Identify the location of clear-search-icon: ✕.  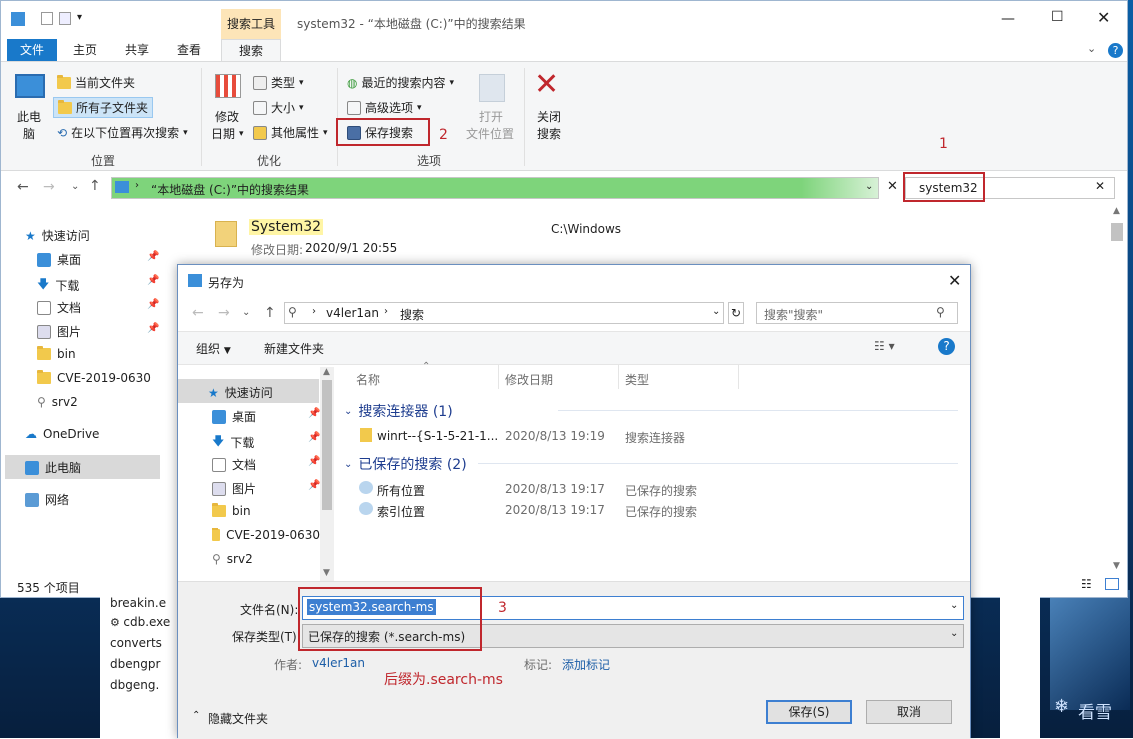
(1100, 186).